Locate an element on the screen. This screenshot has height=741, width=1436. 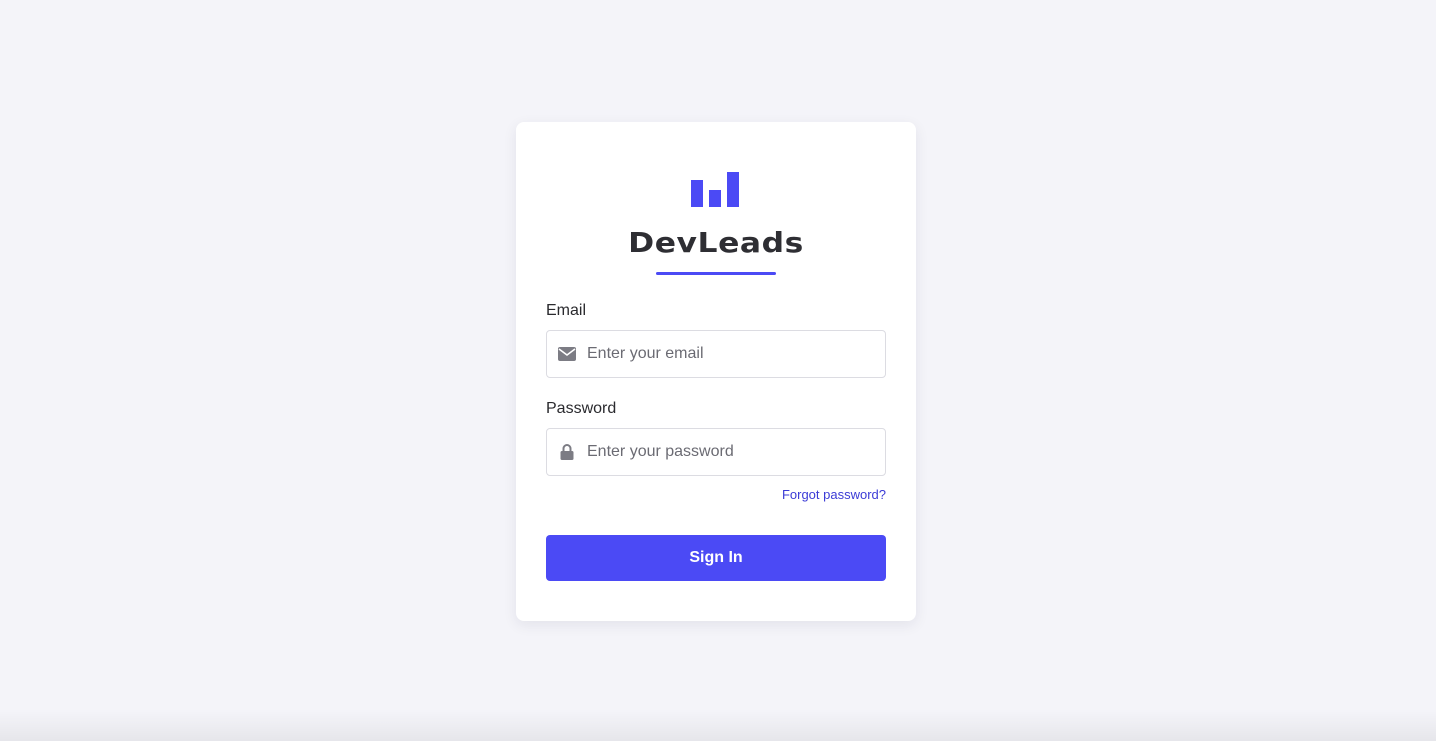
email-field-wrapper is located at coordinates (716, 354).